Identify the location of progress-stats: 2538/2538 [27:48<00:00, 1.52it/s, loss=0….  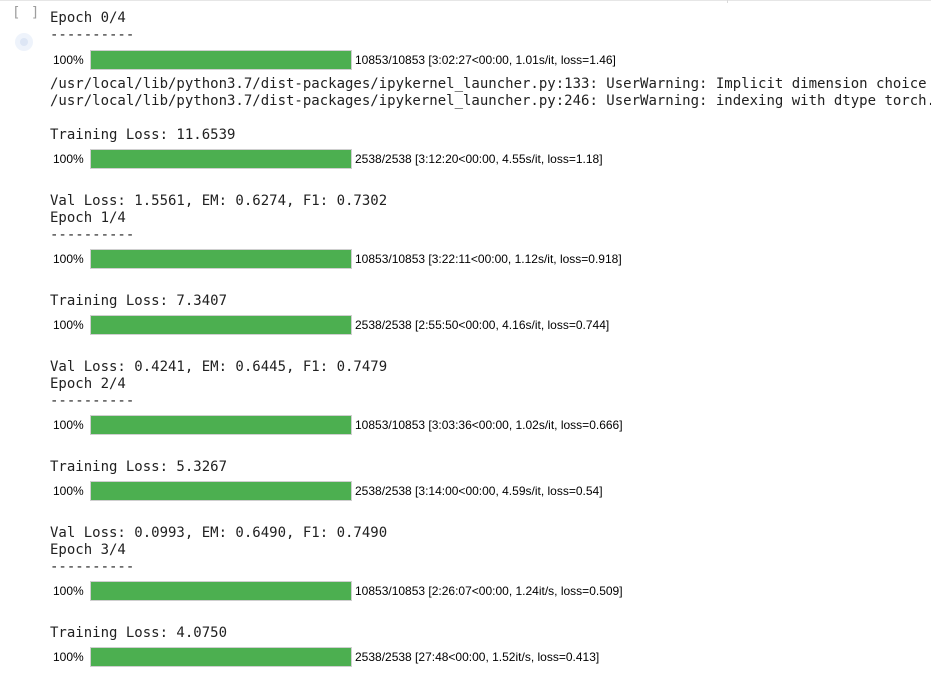
(477, 657).